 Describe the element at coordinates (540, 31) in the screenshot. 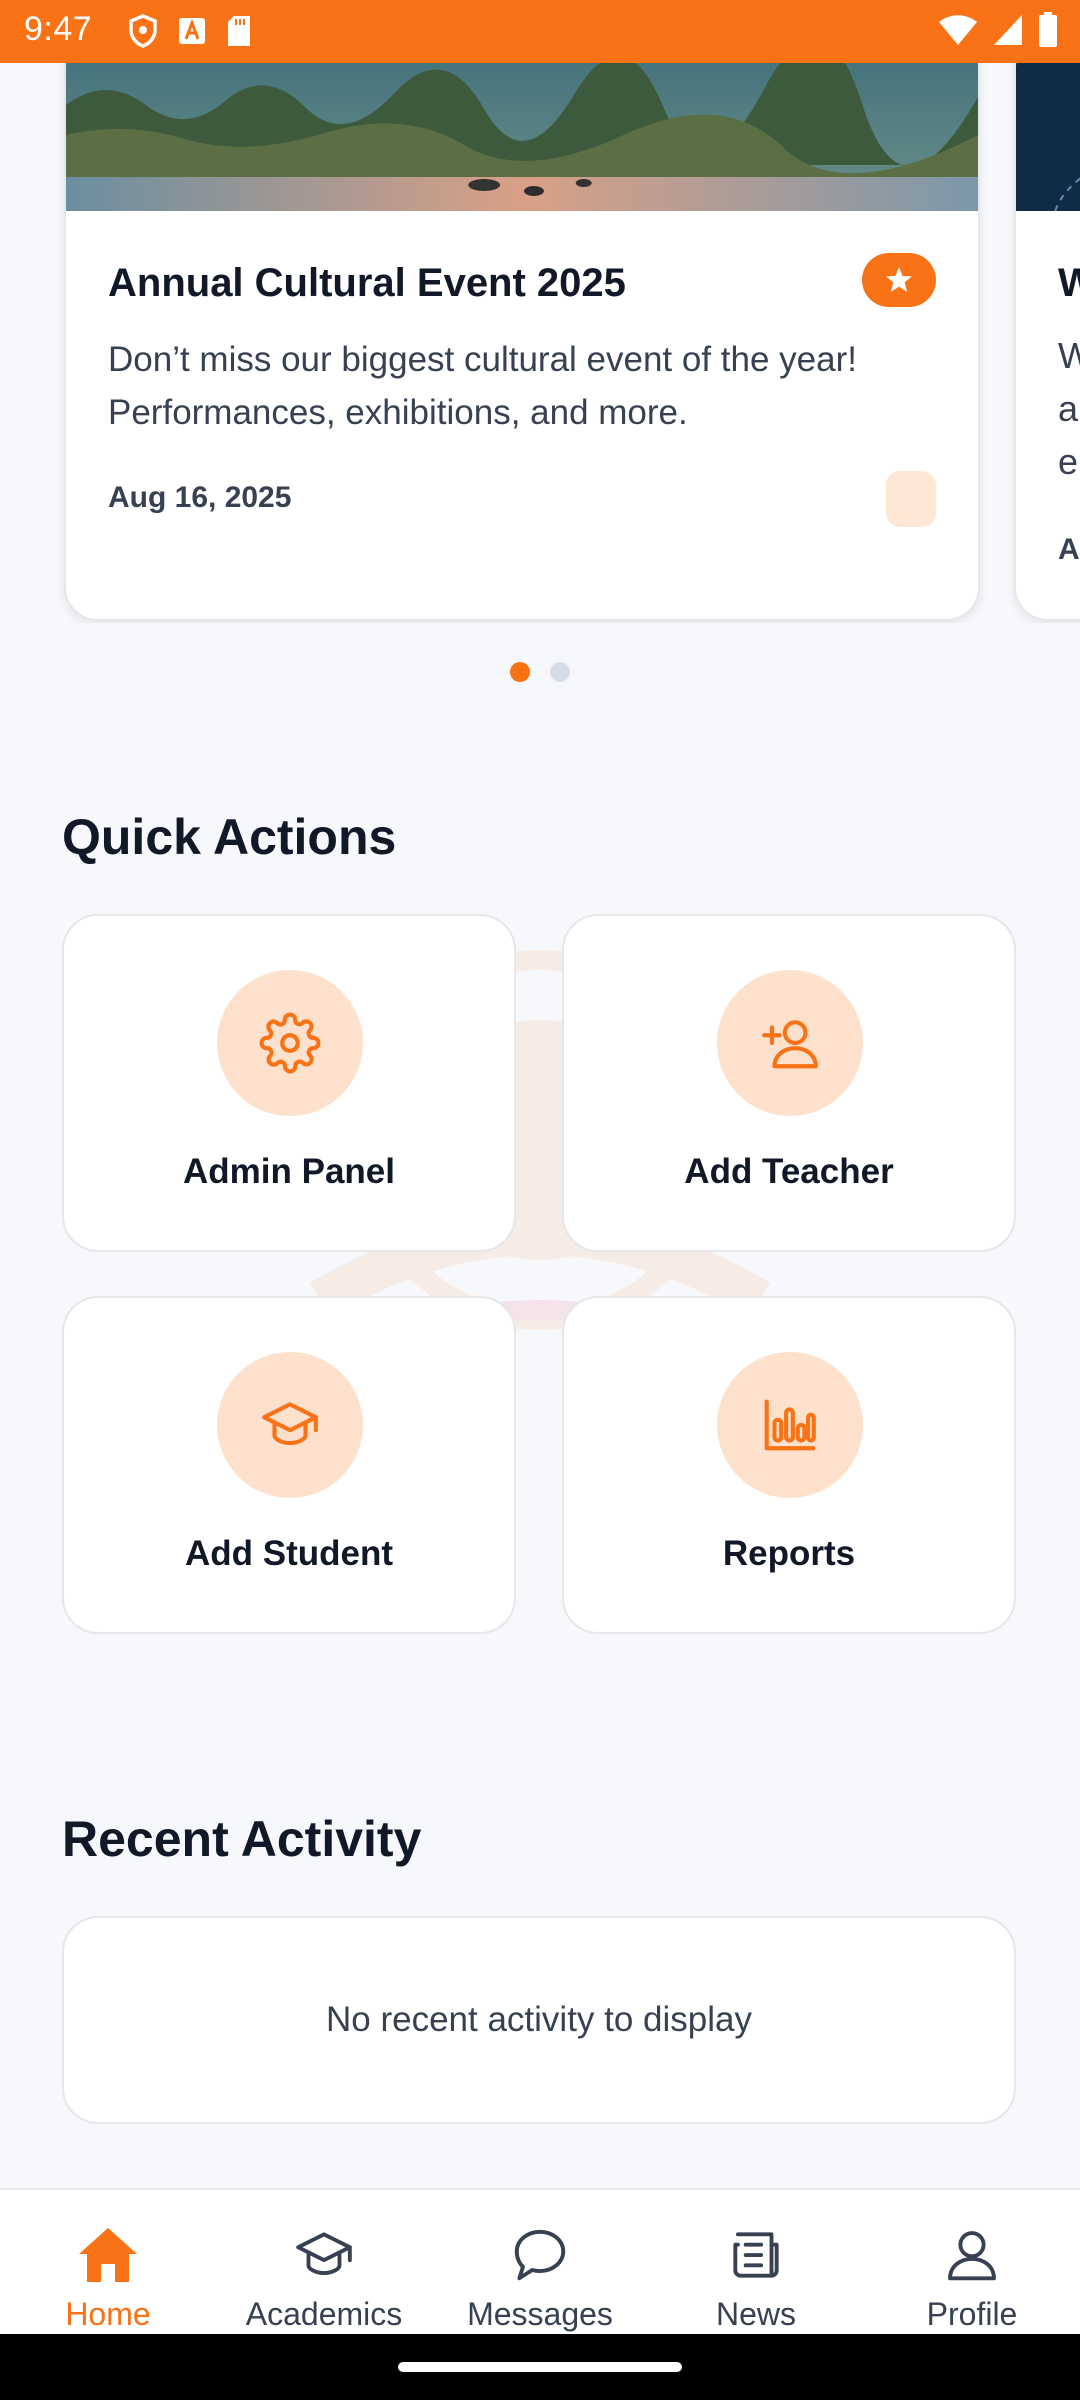

I see `status-bar: 9:47` at that location.